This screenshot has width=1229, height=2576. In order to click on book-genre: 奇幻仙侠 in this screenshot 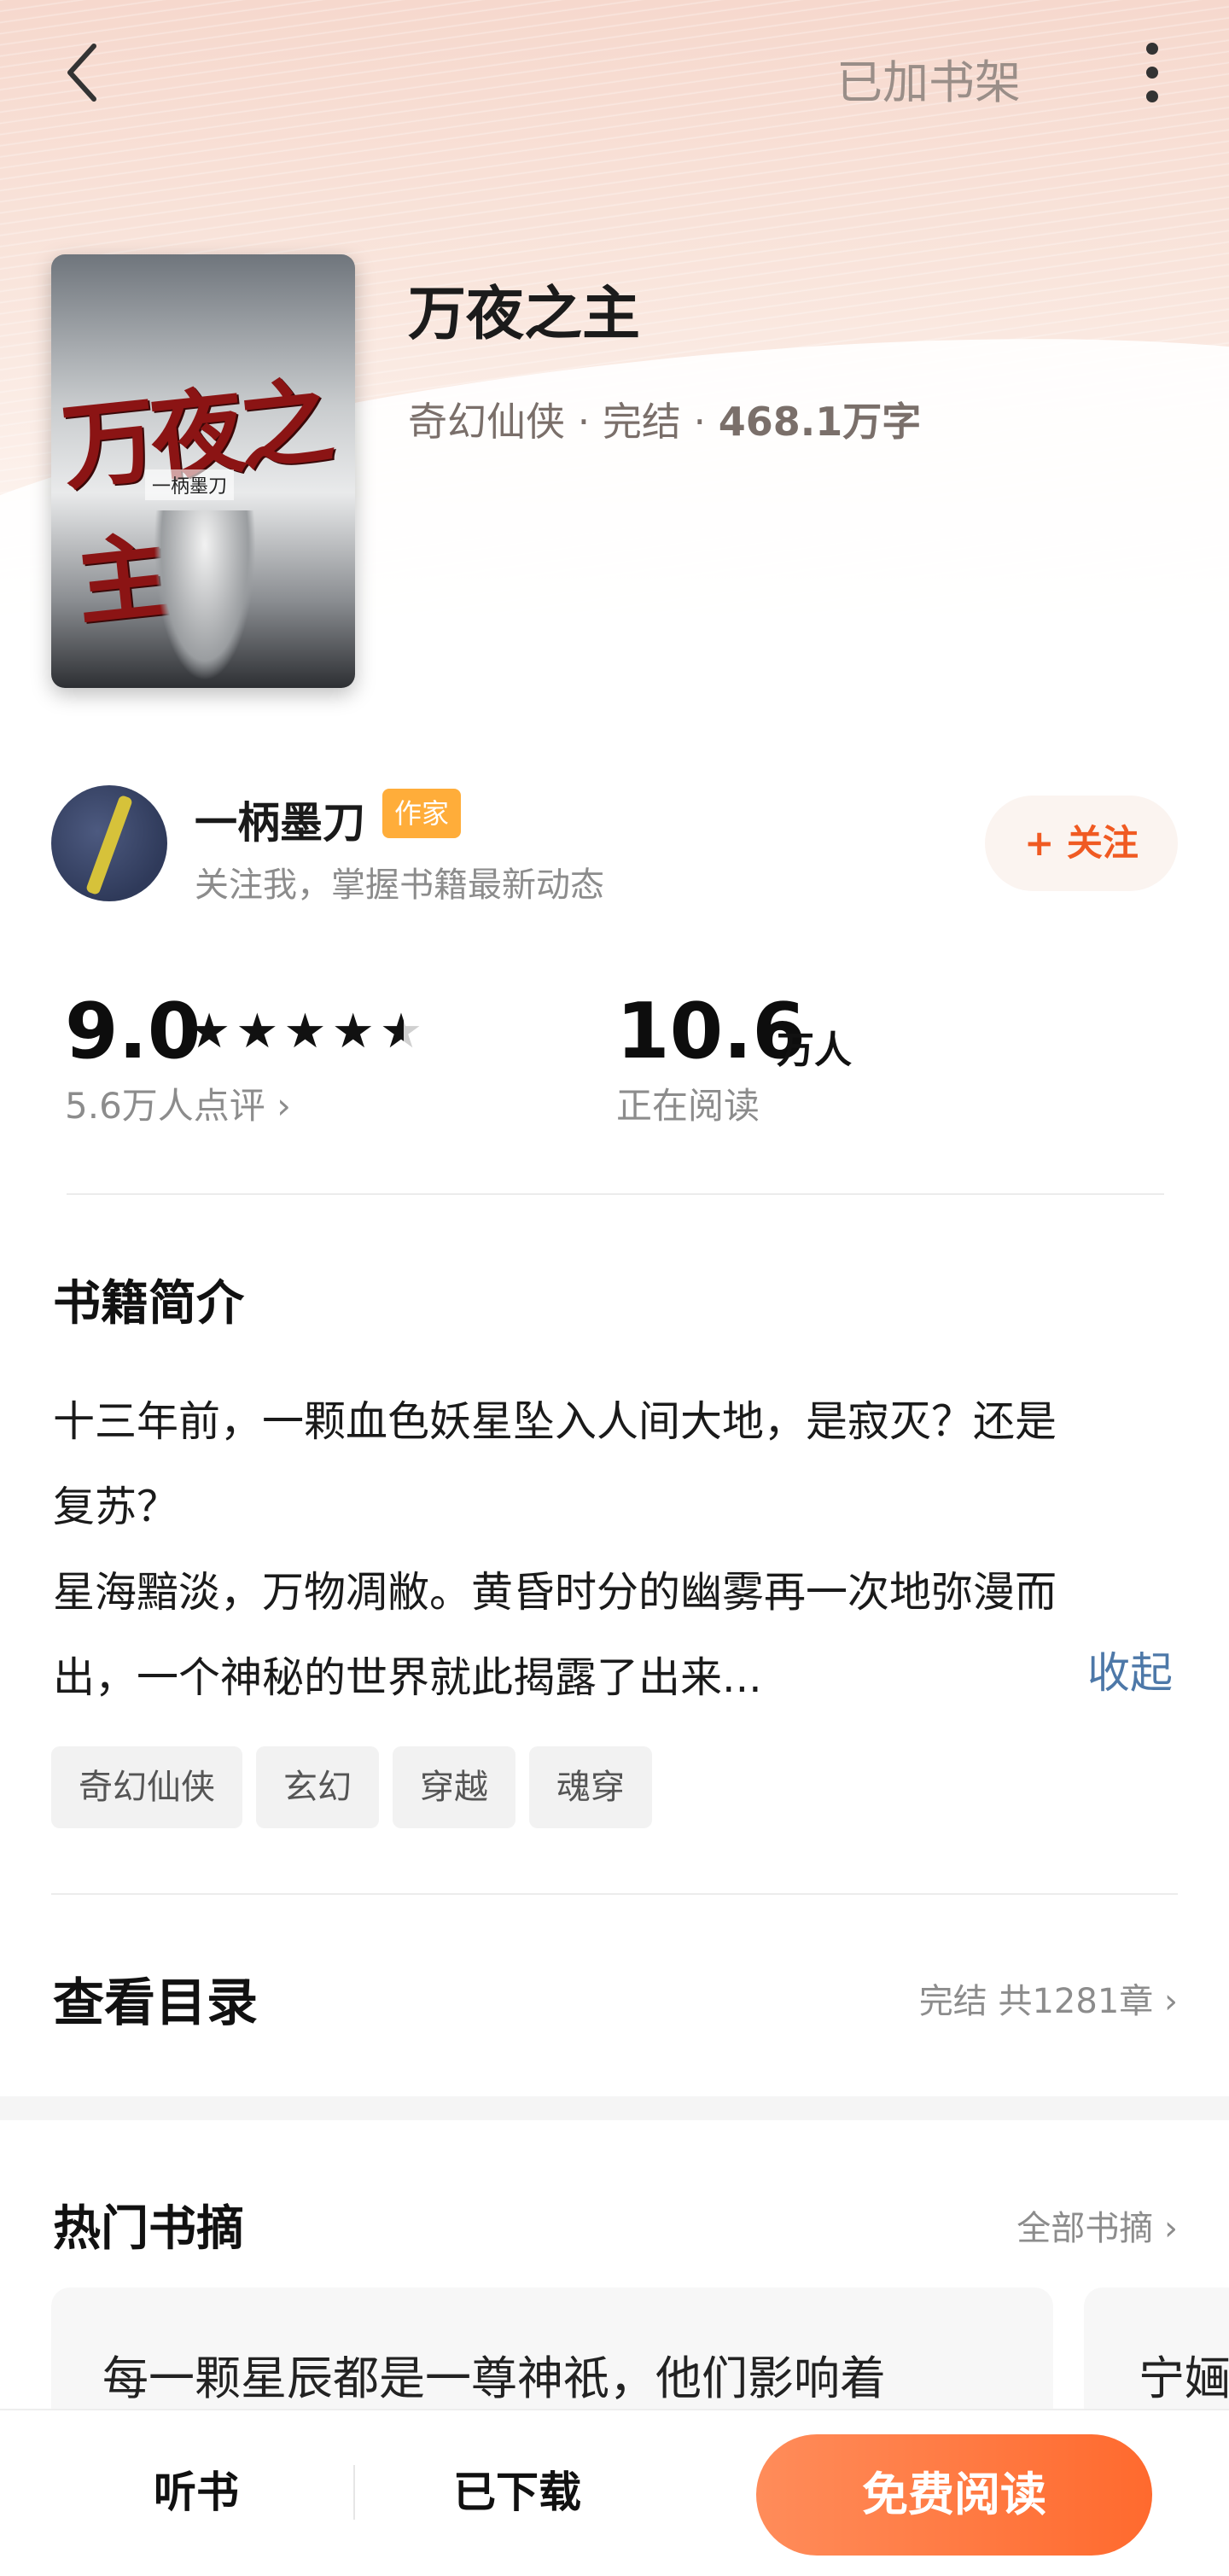, I will do `click(486, 422)`.